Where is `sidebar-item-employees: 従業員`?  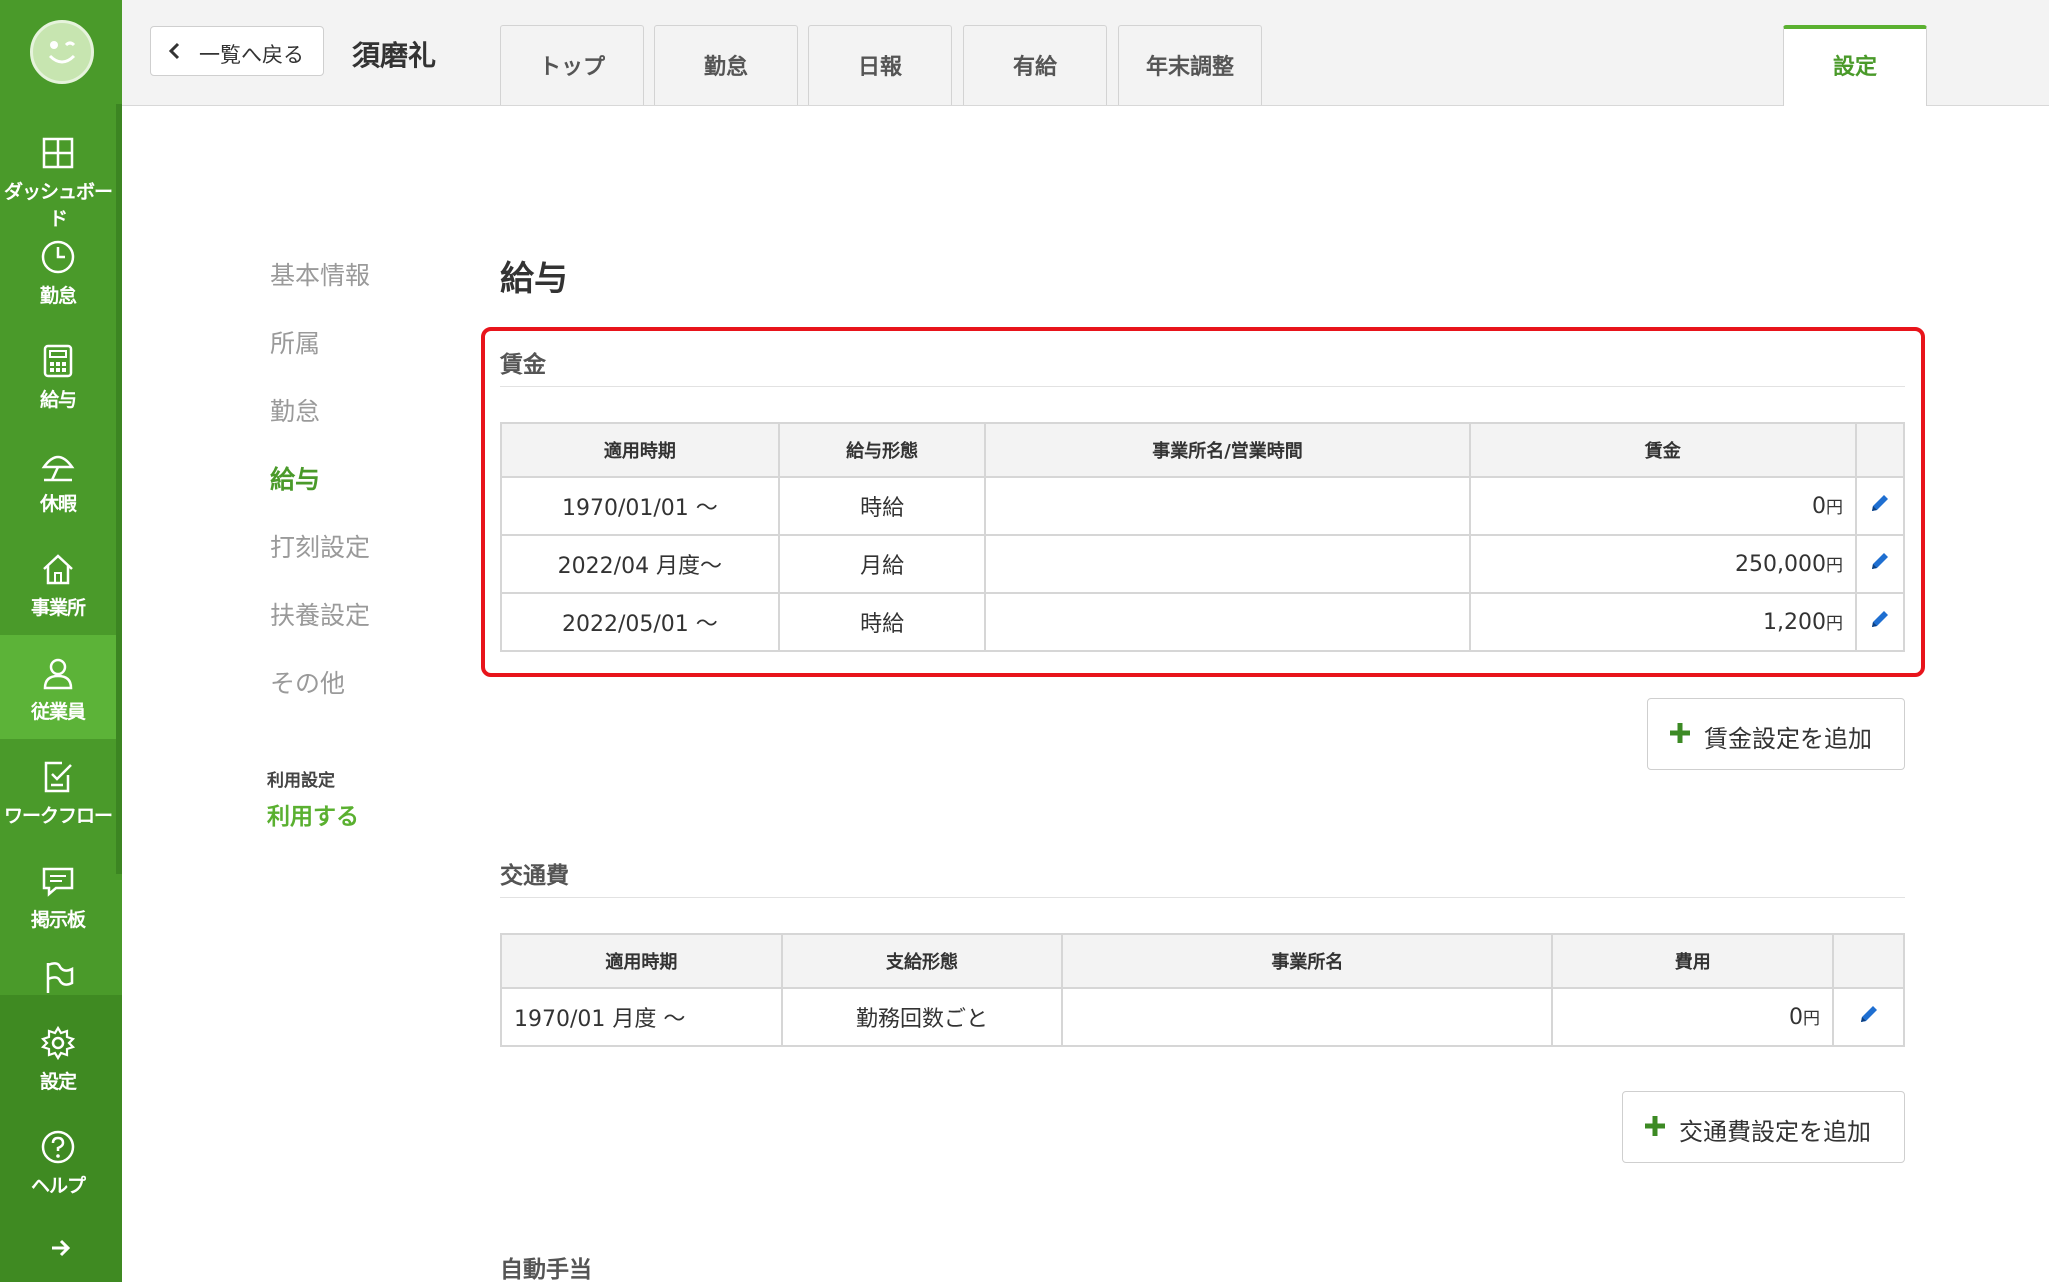 sidebar-item-employees: 従業員 is located at coordinates (58, 687).